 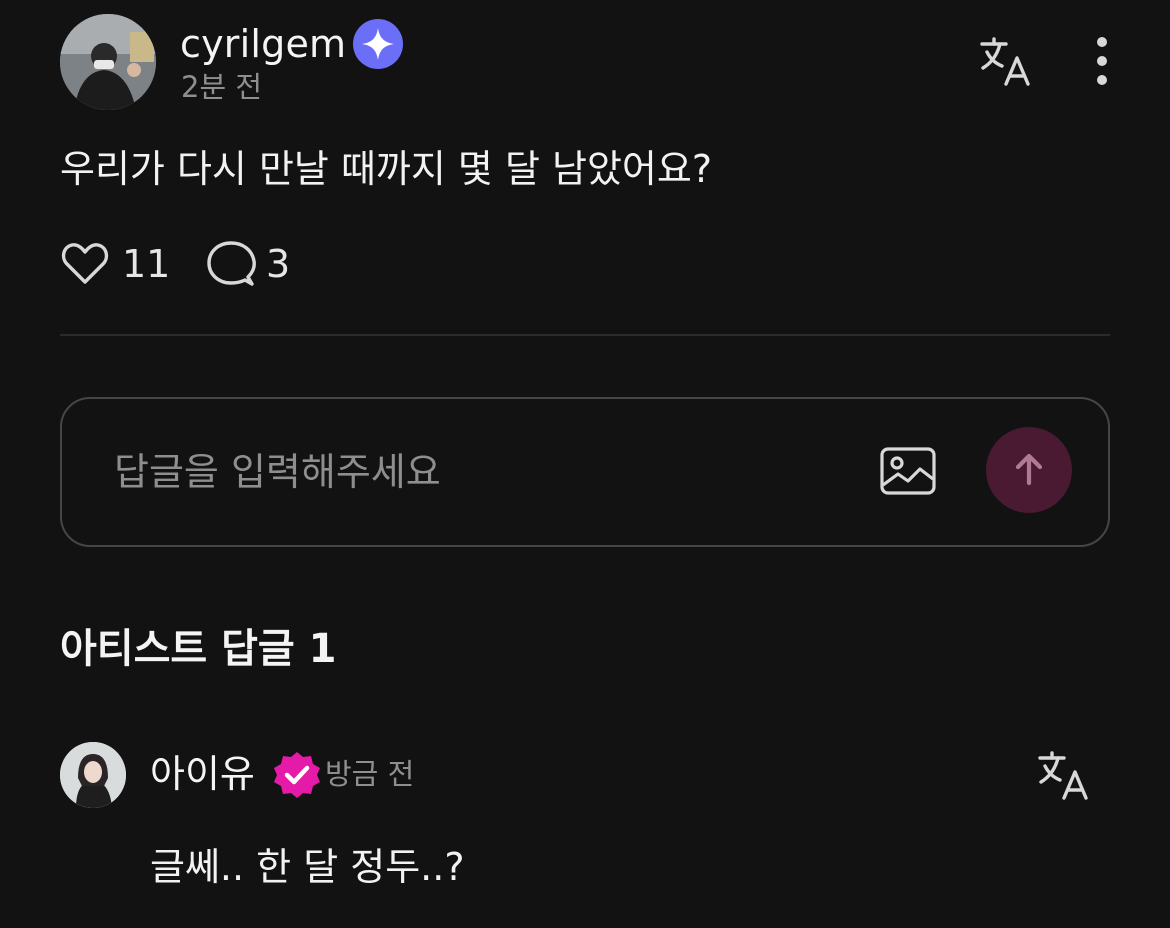 What do you see at coordinates (202, 774) in the screenshot?
I see `artist-name: 아이유` at bounding box center [202, 774].